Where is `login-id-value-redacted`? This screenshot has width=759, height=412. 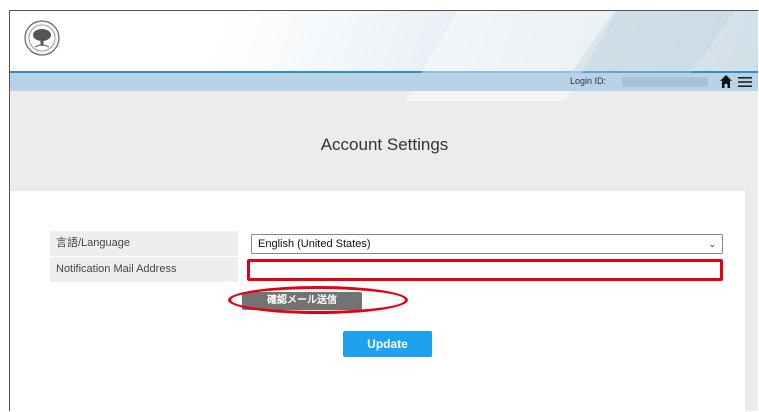 login-id-value-redacted is located at coordinates (665, 82).